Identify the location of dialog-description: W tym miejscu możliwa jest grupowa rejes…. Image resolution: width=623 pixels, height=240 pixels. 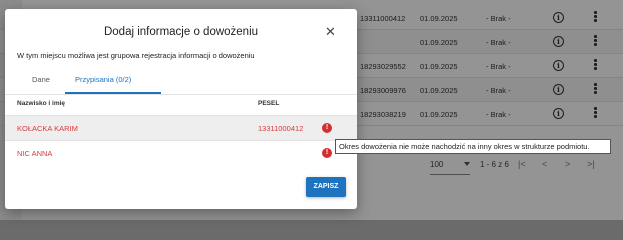
(136, 55).